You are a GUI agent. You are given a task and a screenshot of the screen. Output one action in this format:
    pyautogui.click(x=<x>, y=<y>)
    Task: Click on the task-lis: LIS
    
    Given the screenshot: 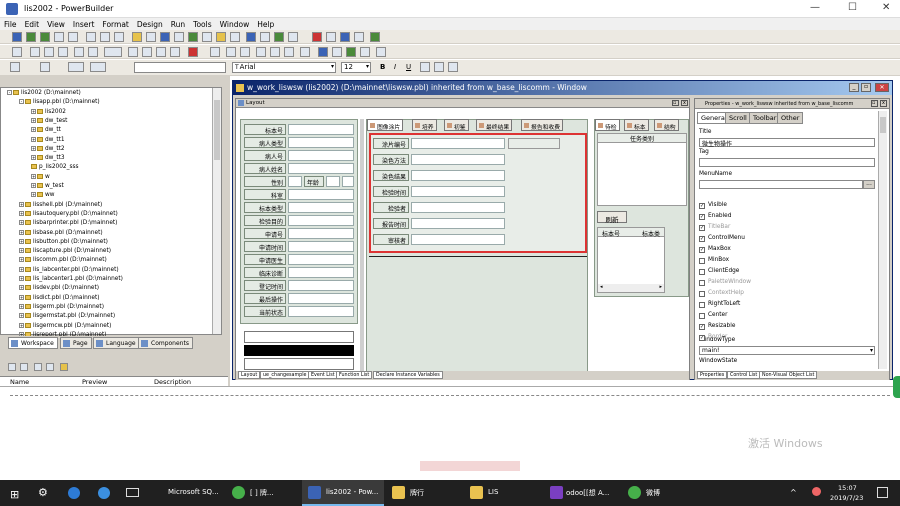 What is the action you would take?
    pyautogui.click(x=493, y=492)
    